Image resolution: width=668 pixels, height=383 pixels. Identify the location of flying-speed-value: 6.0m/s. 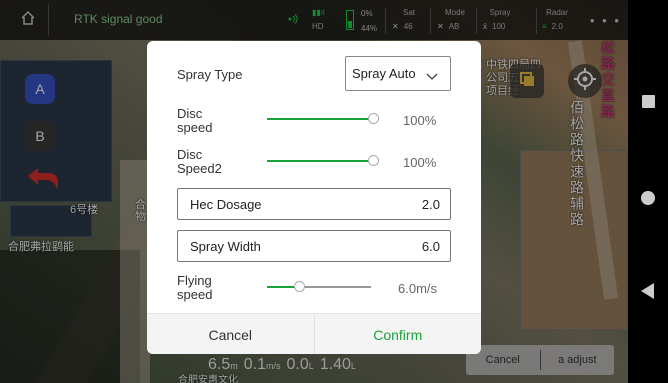
(418, 288).